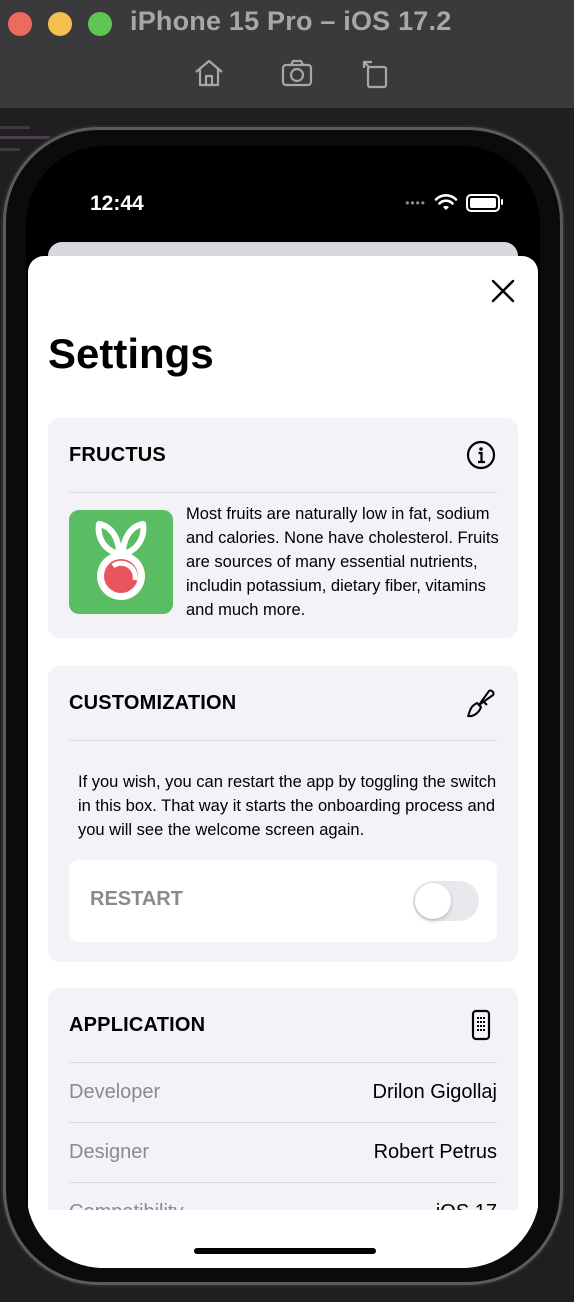 The image size is (574, 1302). I want to click on zoom-window-button, so click(100, 24).